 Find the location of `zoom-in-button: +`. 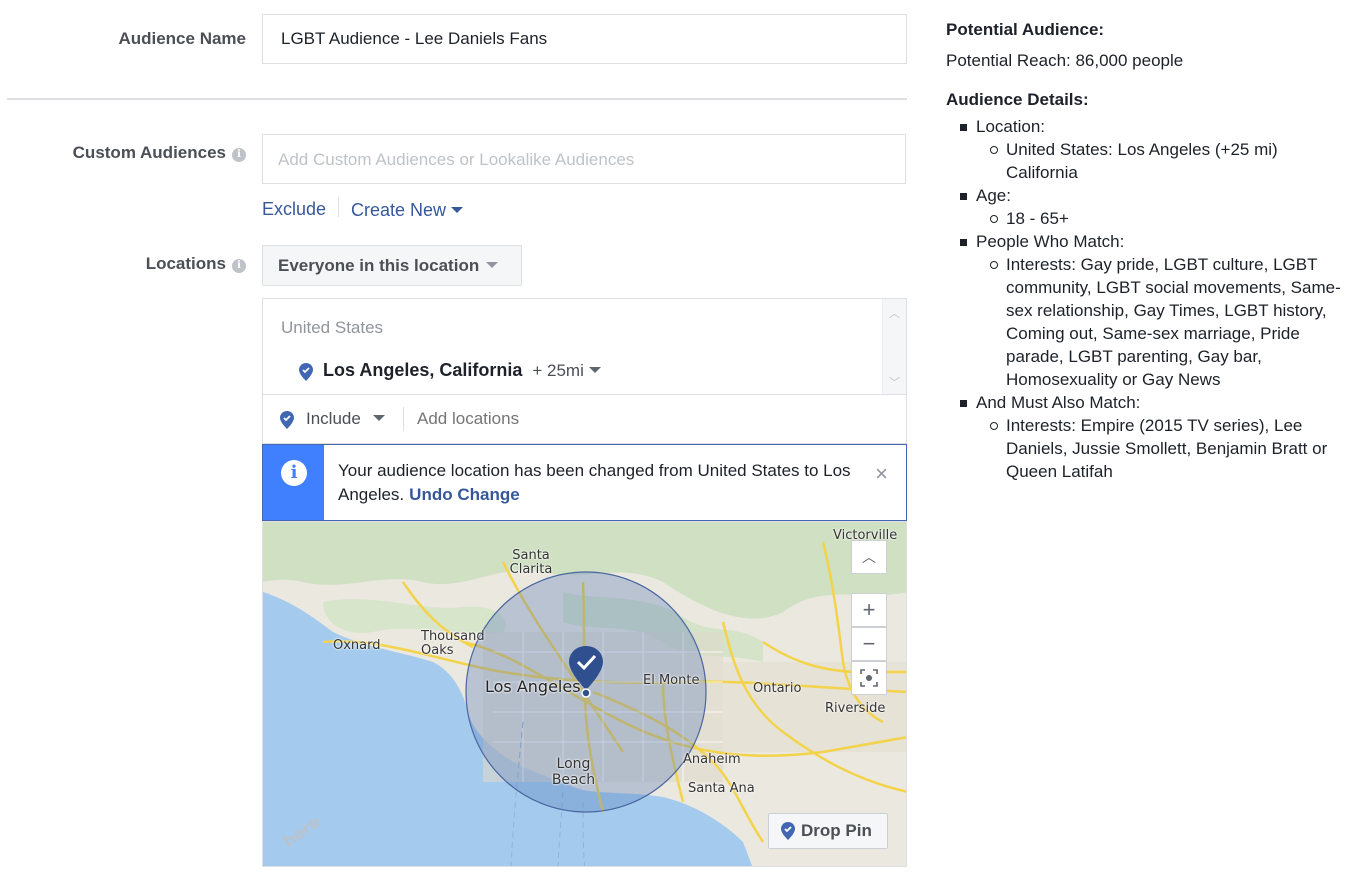

zoom-in-button: + is located at coordinates (869, 610).